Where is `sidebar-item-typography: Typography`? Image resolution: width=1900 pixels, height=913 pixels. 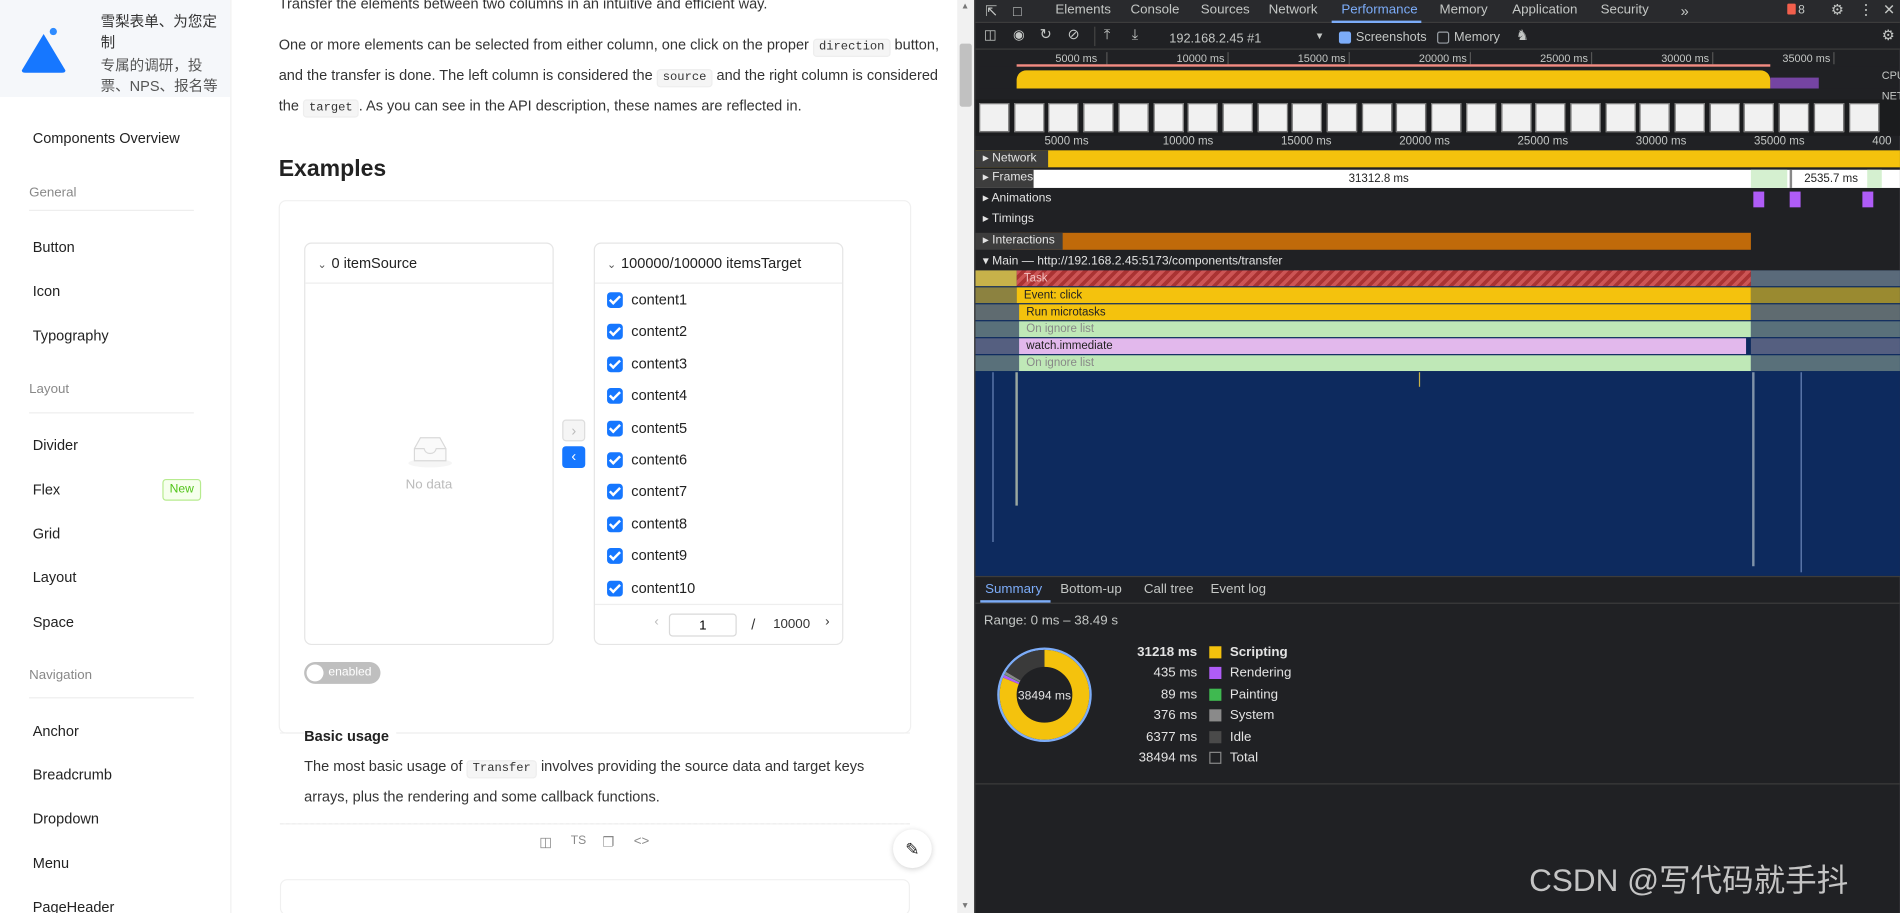 sidebar-item-typography: Typography is located at coordinates (71, 335).